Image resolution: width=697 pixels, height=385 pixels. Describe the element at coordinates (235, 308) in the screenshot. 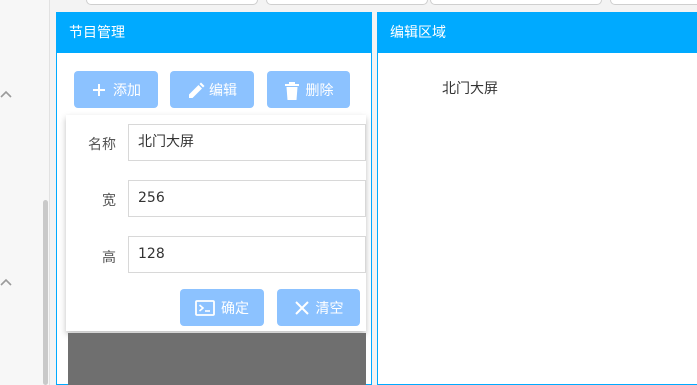

I see `confirm-button-label: 确定` at that location.